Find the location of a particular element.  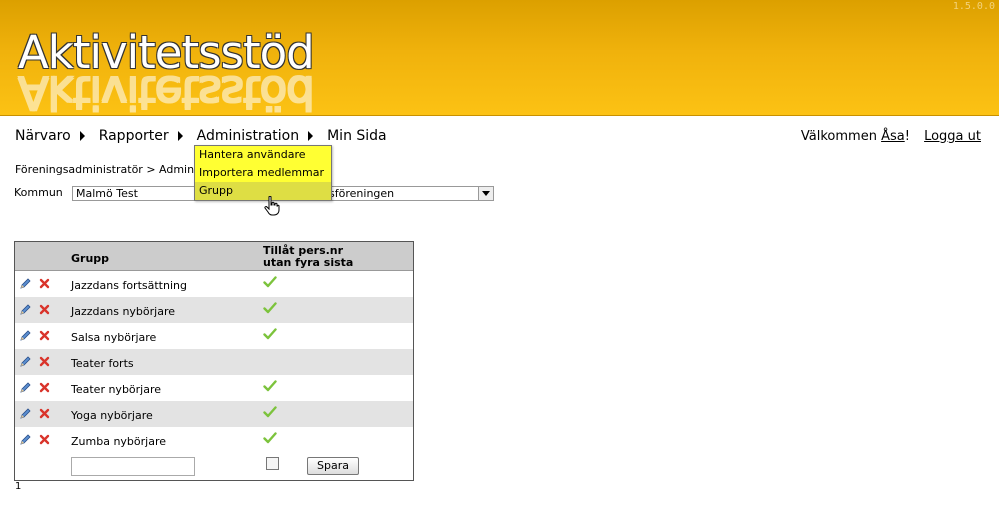

new-group-input is located at coordinates (133, 466).